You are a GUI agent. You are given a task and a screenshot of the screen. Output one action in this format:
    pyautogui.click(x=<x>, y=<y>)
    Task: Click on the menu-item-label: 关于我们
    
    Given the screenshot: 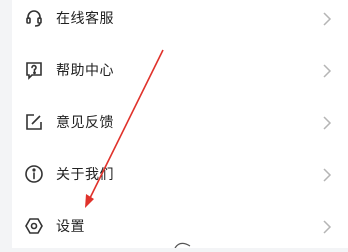 What is the action you would take?
    pyautogui.click(x=85, y=175)
    